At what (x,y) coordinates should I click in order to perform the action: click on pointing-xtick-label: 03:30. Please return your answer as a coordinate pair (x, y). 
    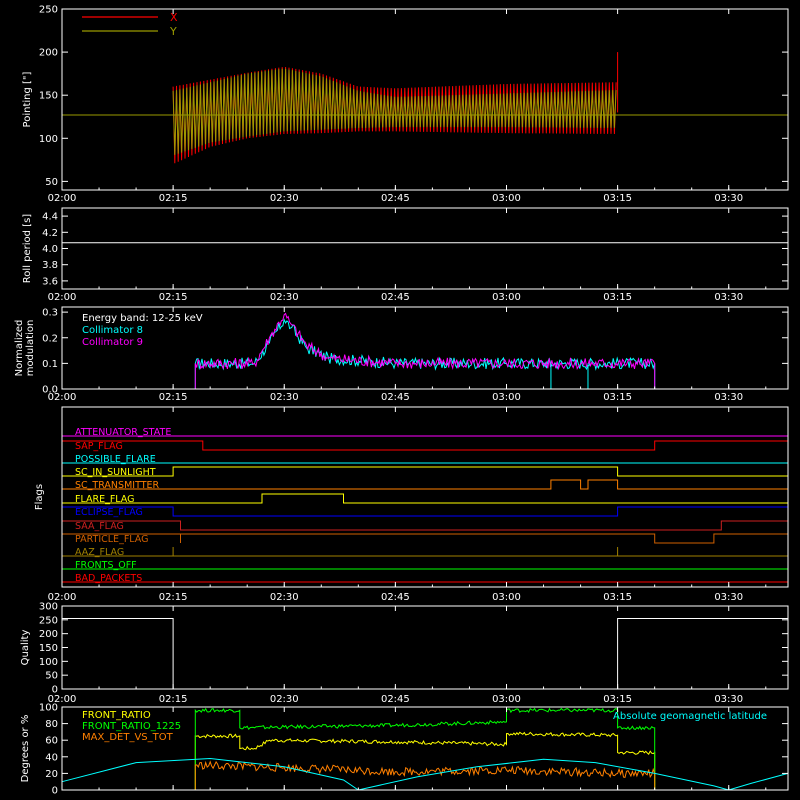
    Looking at the image, I should click on (728, 198).